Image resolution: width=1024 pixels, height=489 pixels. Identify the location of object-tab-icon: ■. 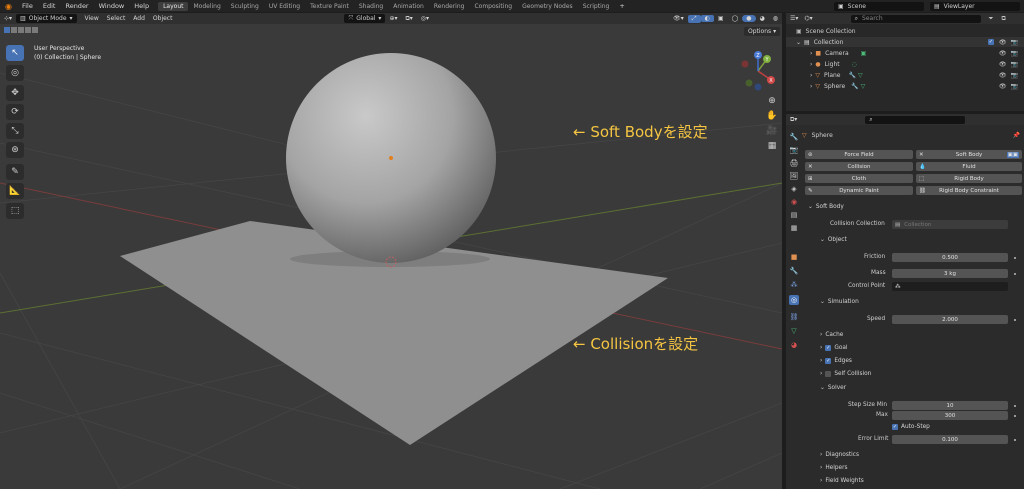
(794, 257).